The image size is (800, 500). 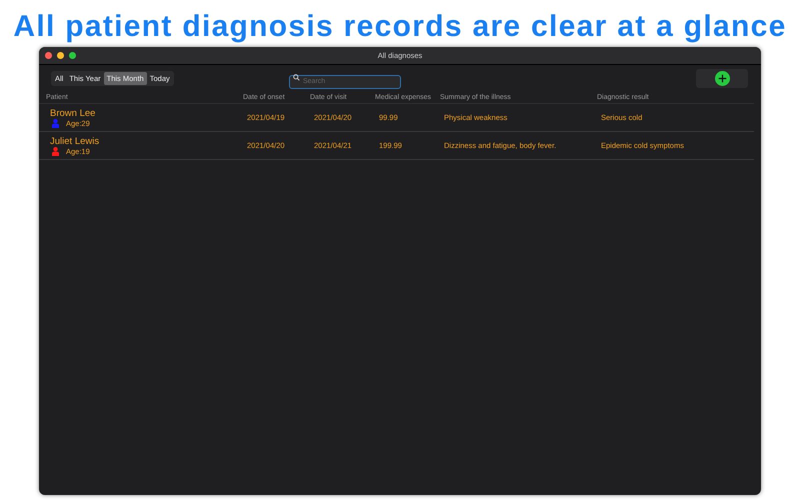 I want to click on search-icon, so click(x=296, y=77).